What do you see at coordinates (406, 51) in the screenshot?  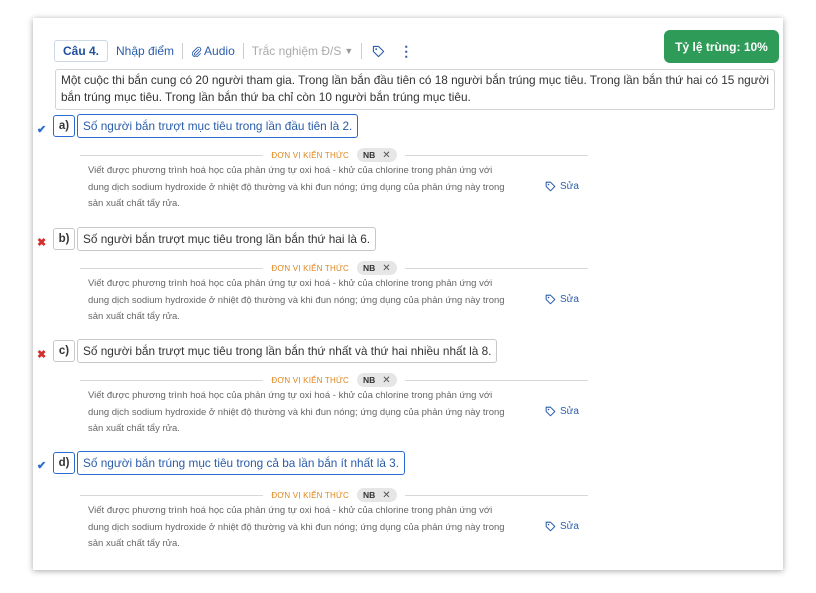 I see `more-options-icon: ⋮` at bounding box center [406, 51].